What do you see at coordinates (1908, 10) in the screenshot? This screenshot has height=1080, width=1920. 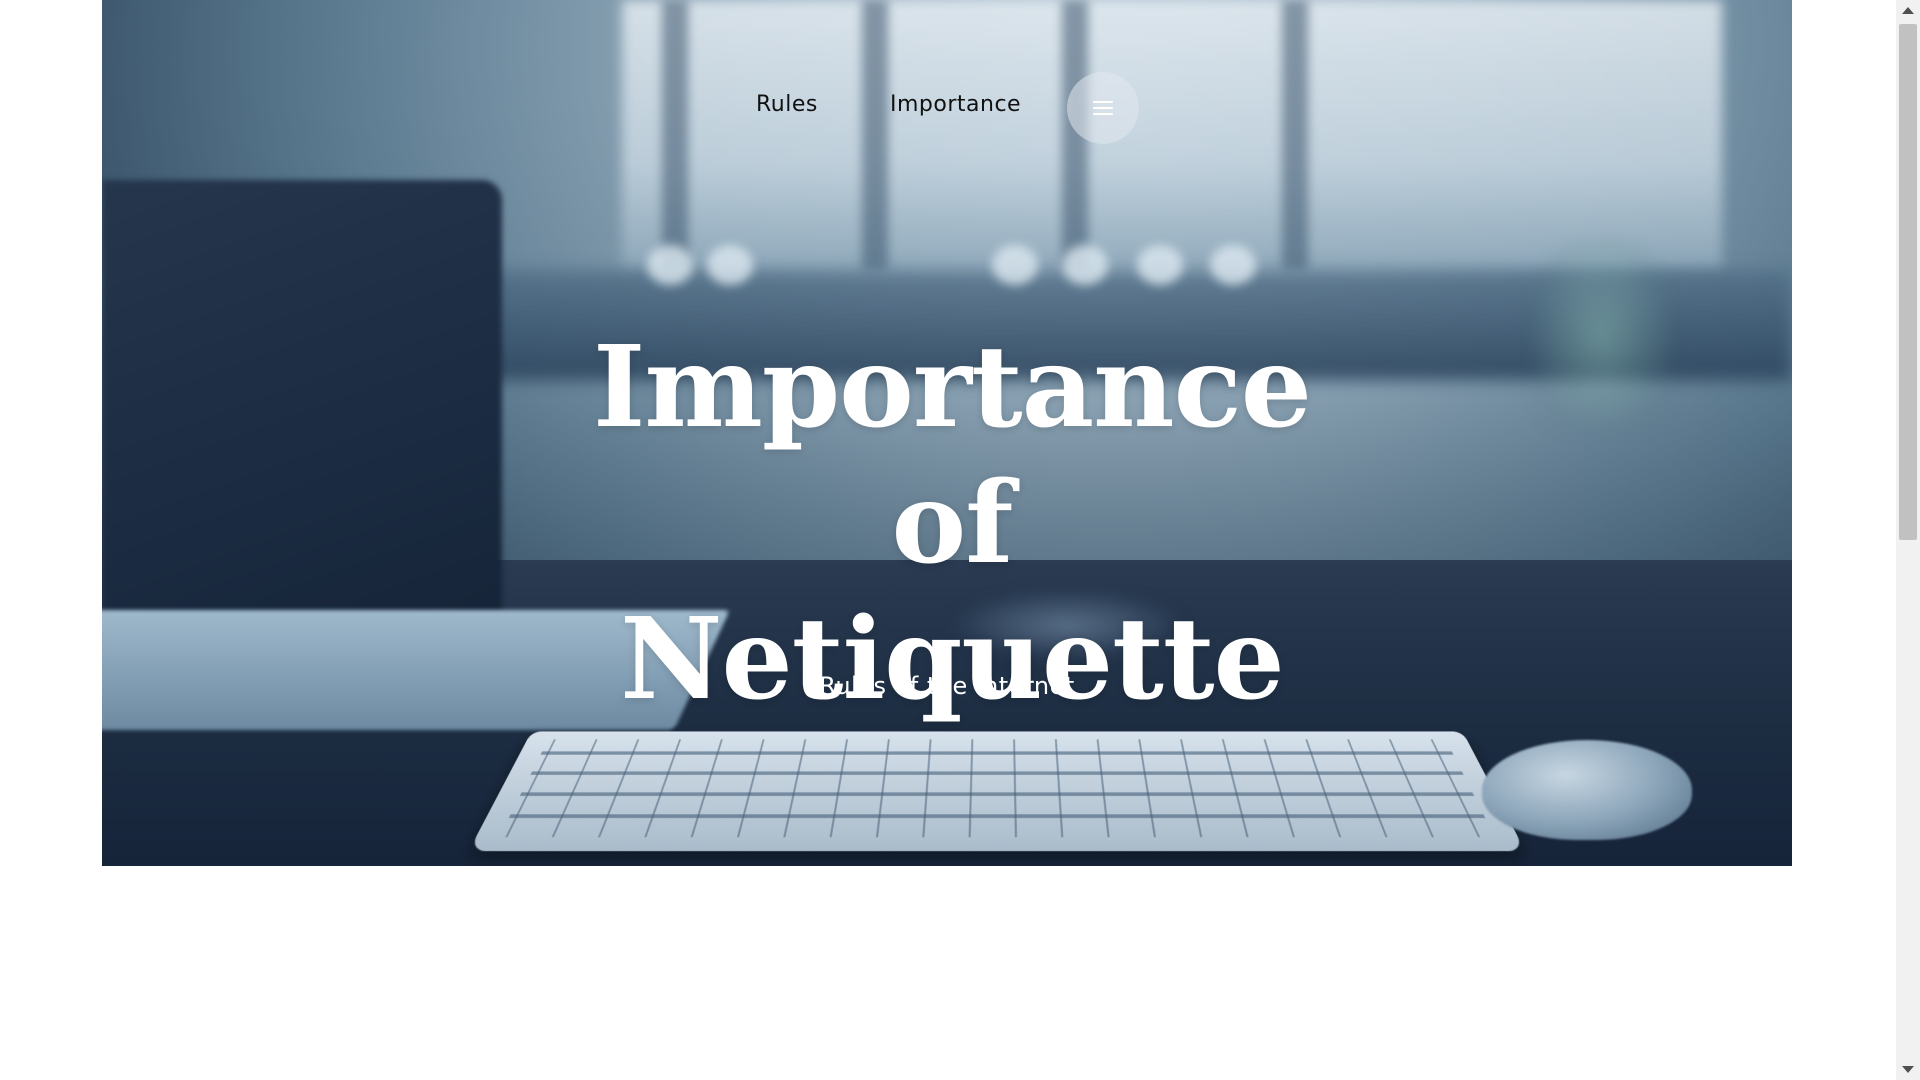 I see `scroll-up-arrow-icon` at bounding box center [1908, 10].